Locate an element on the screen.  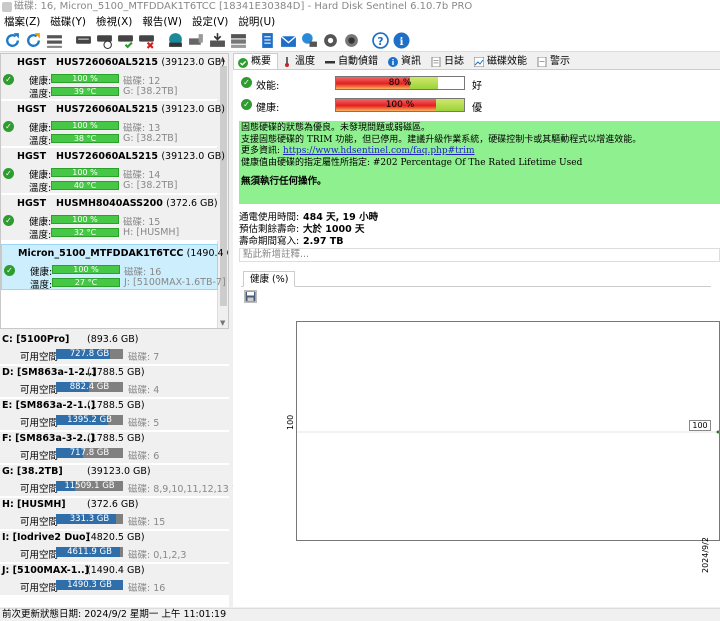
tab-bar: 概要 溫度 自動偵錯 資訊 日誌 磁碟效能 警示 is located at coordinates (476, 61).